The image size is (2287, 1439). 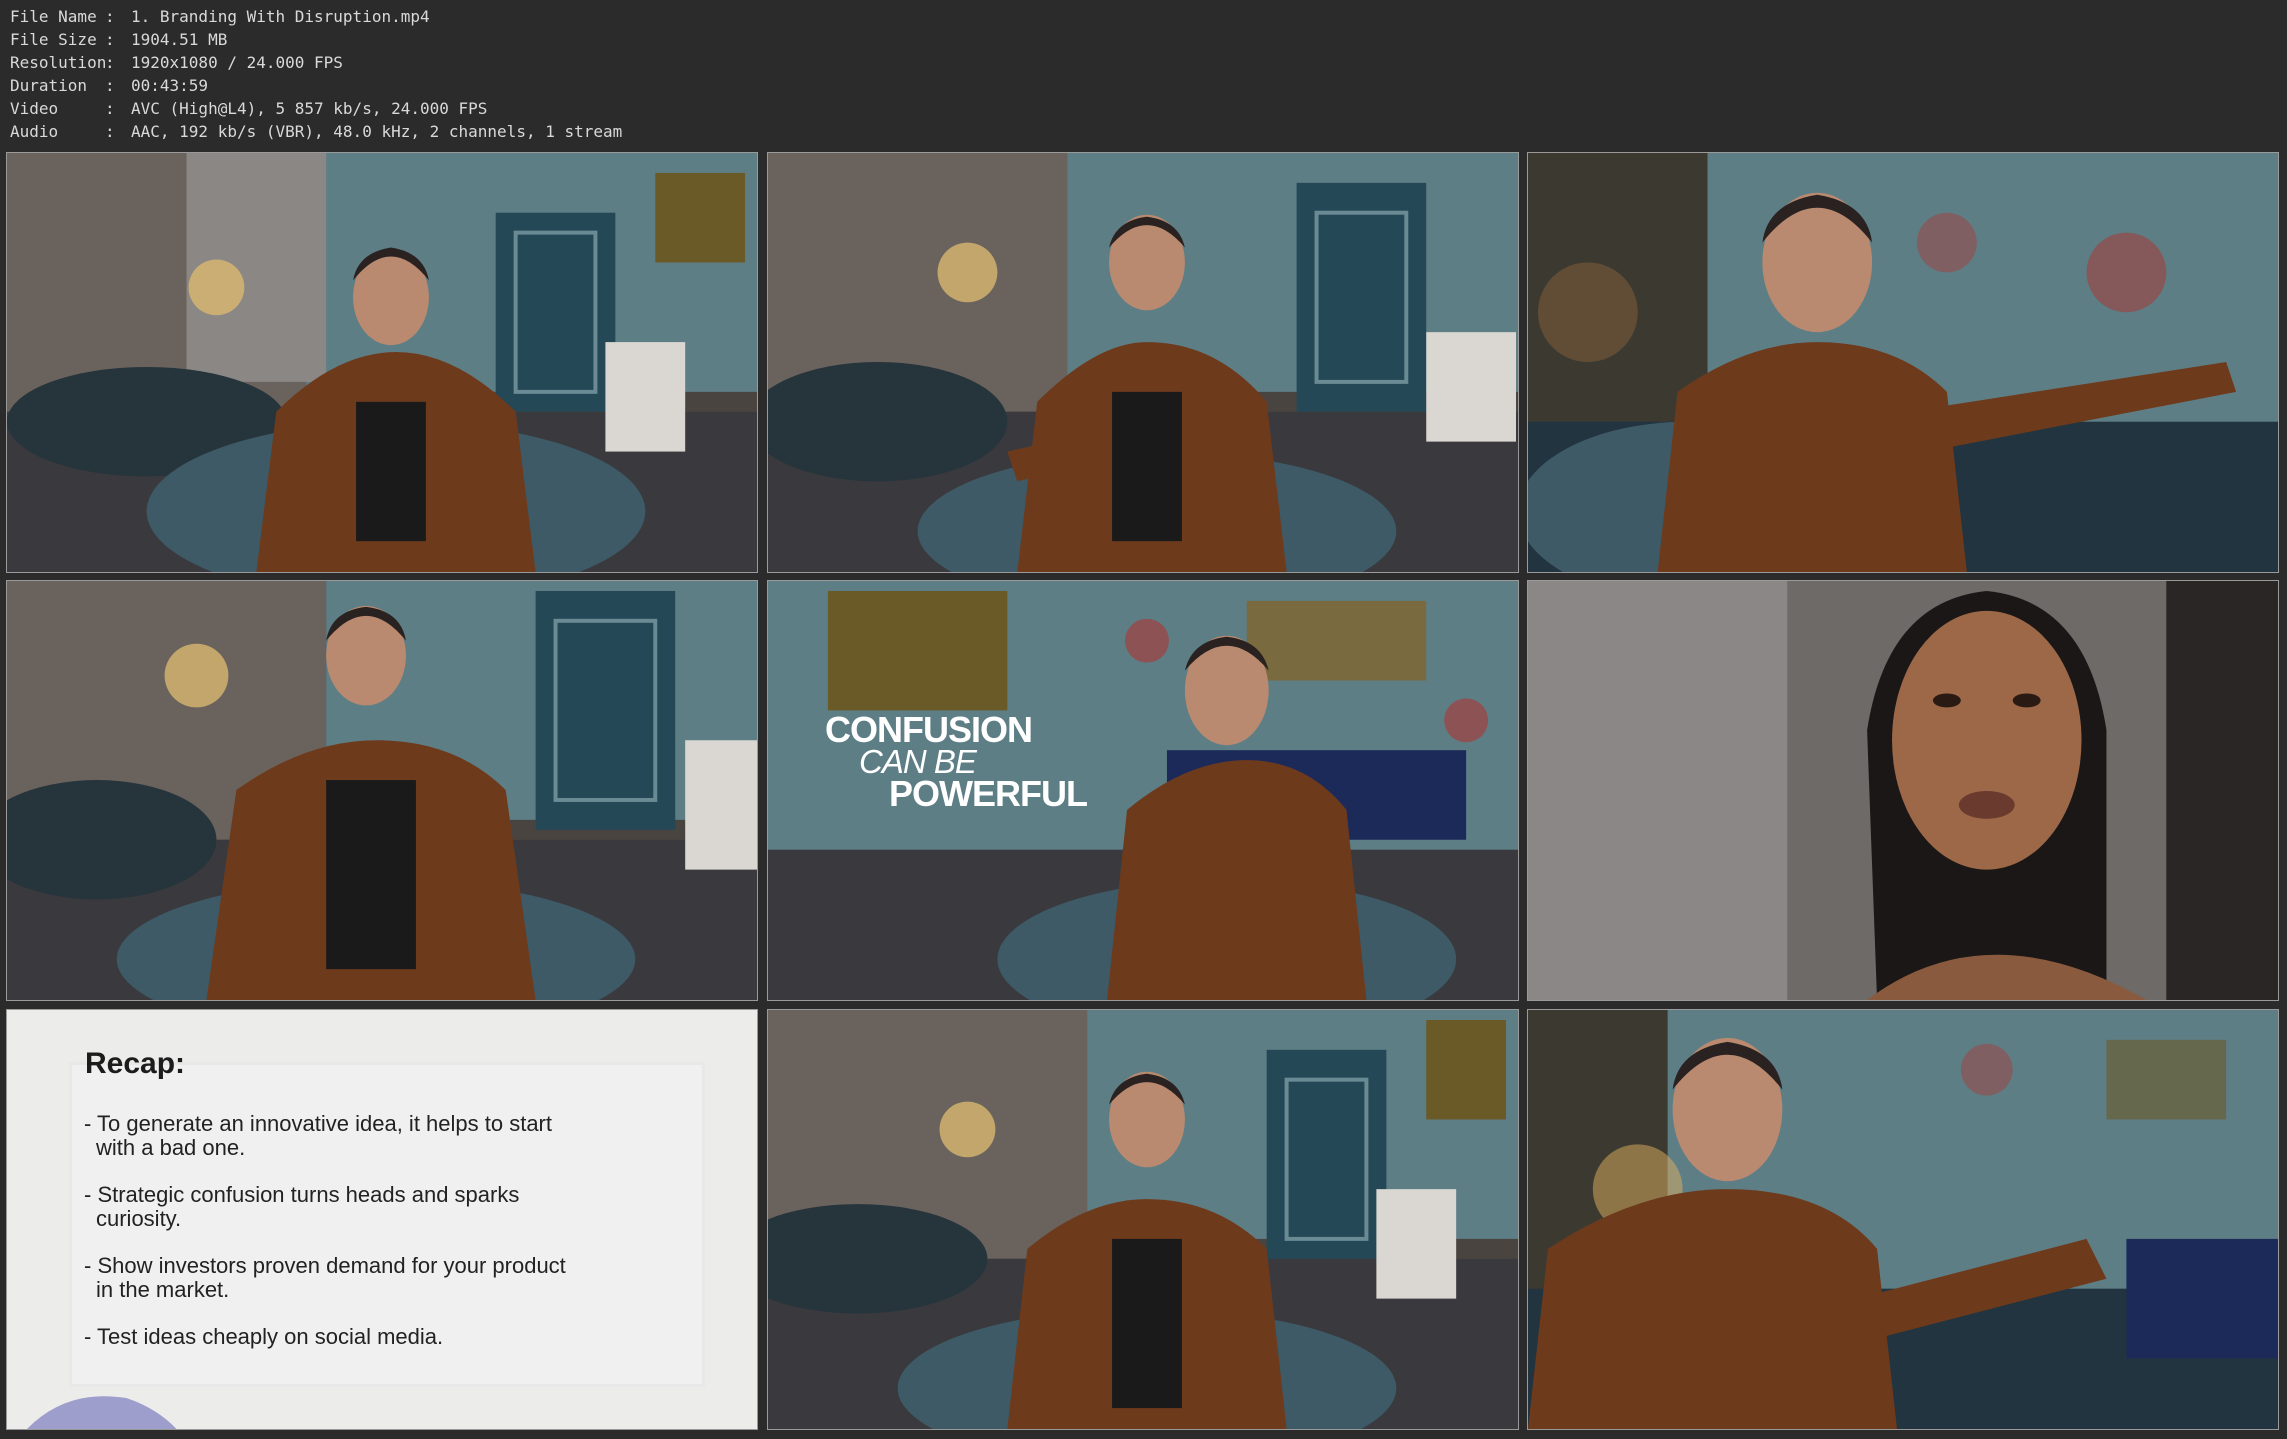 I want to click on scene-wide-studio-pointing, so click(x=1143, y=362).